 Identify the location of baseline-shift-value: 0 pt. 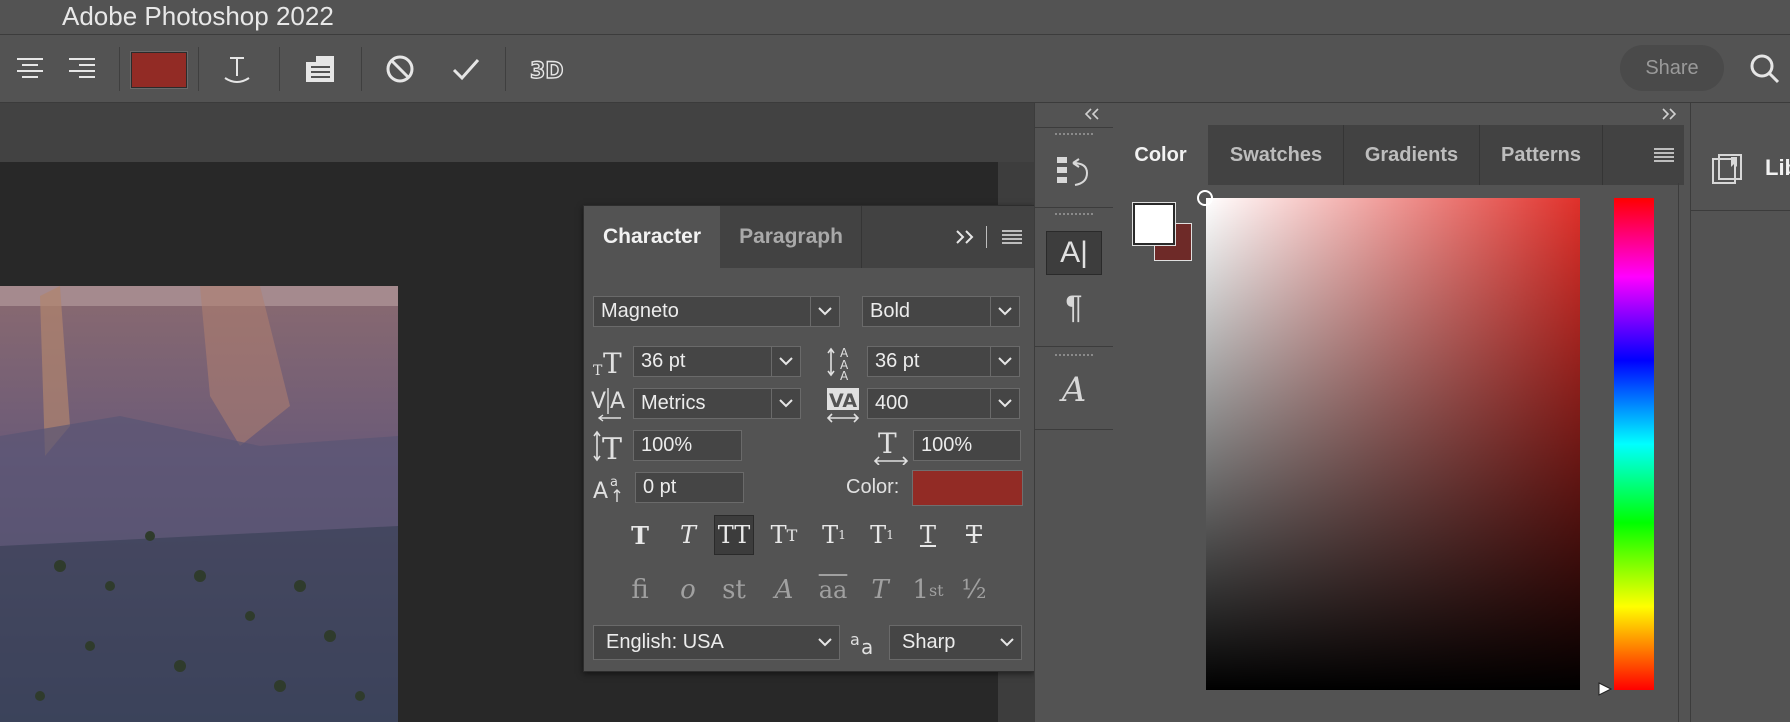
(660, 487).